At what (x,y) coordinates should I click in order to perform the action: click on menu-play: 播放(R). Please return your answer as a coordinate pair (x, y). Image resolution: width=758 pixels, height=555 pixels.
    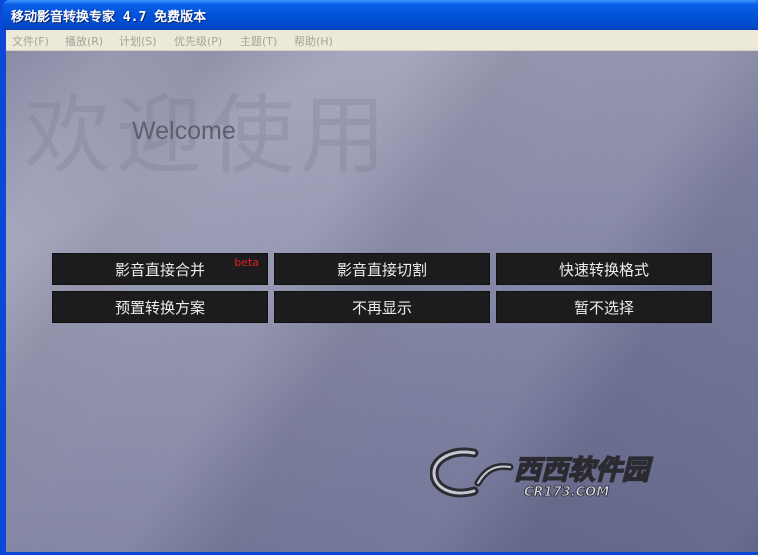
    Looking at the image, I should click on (84, 41).